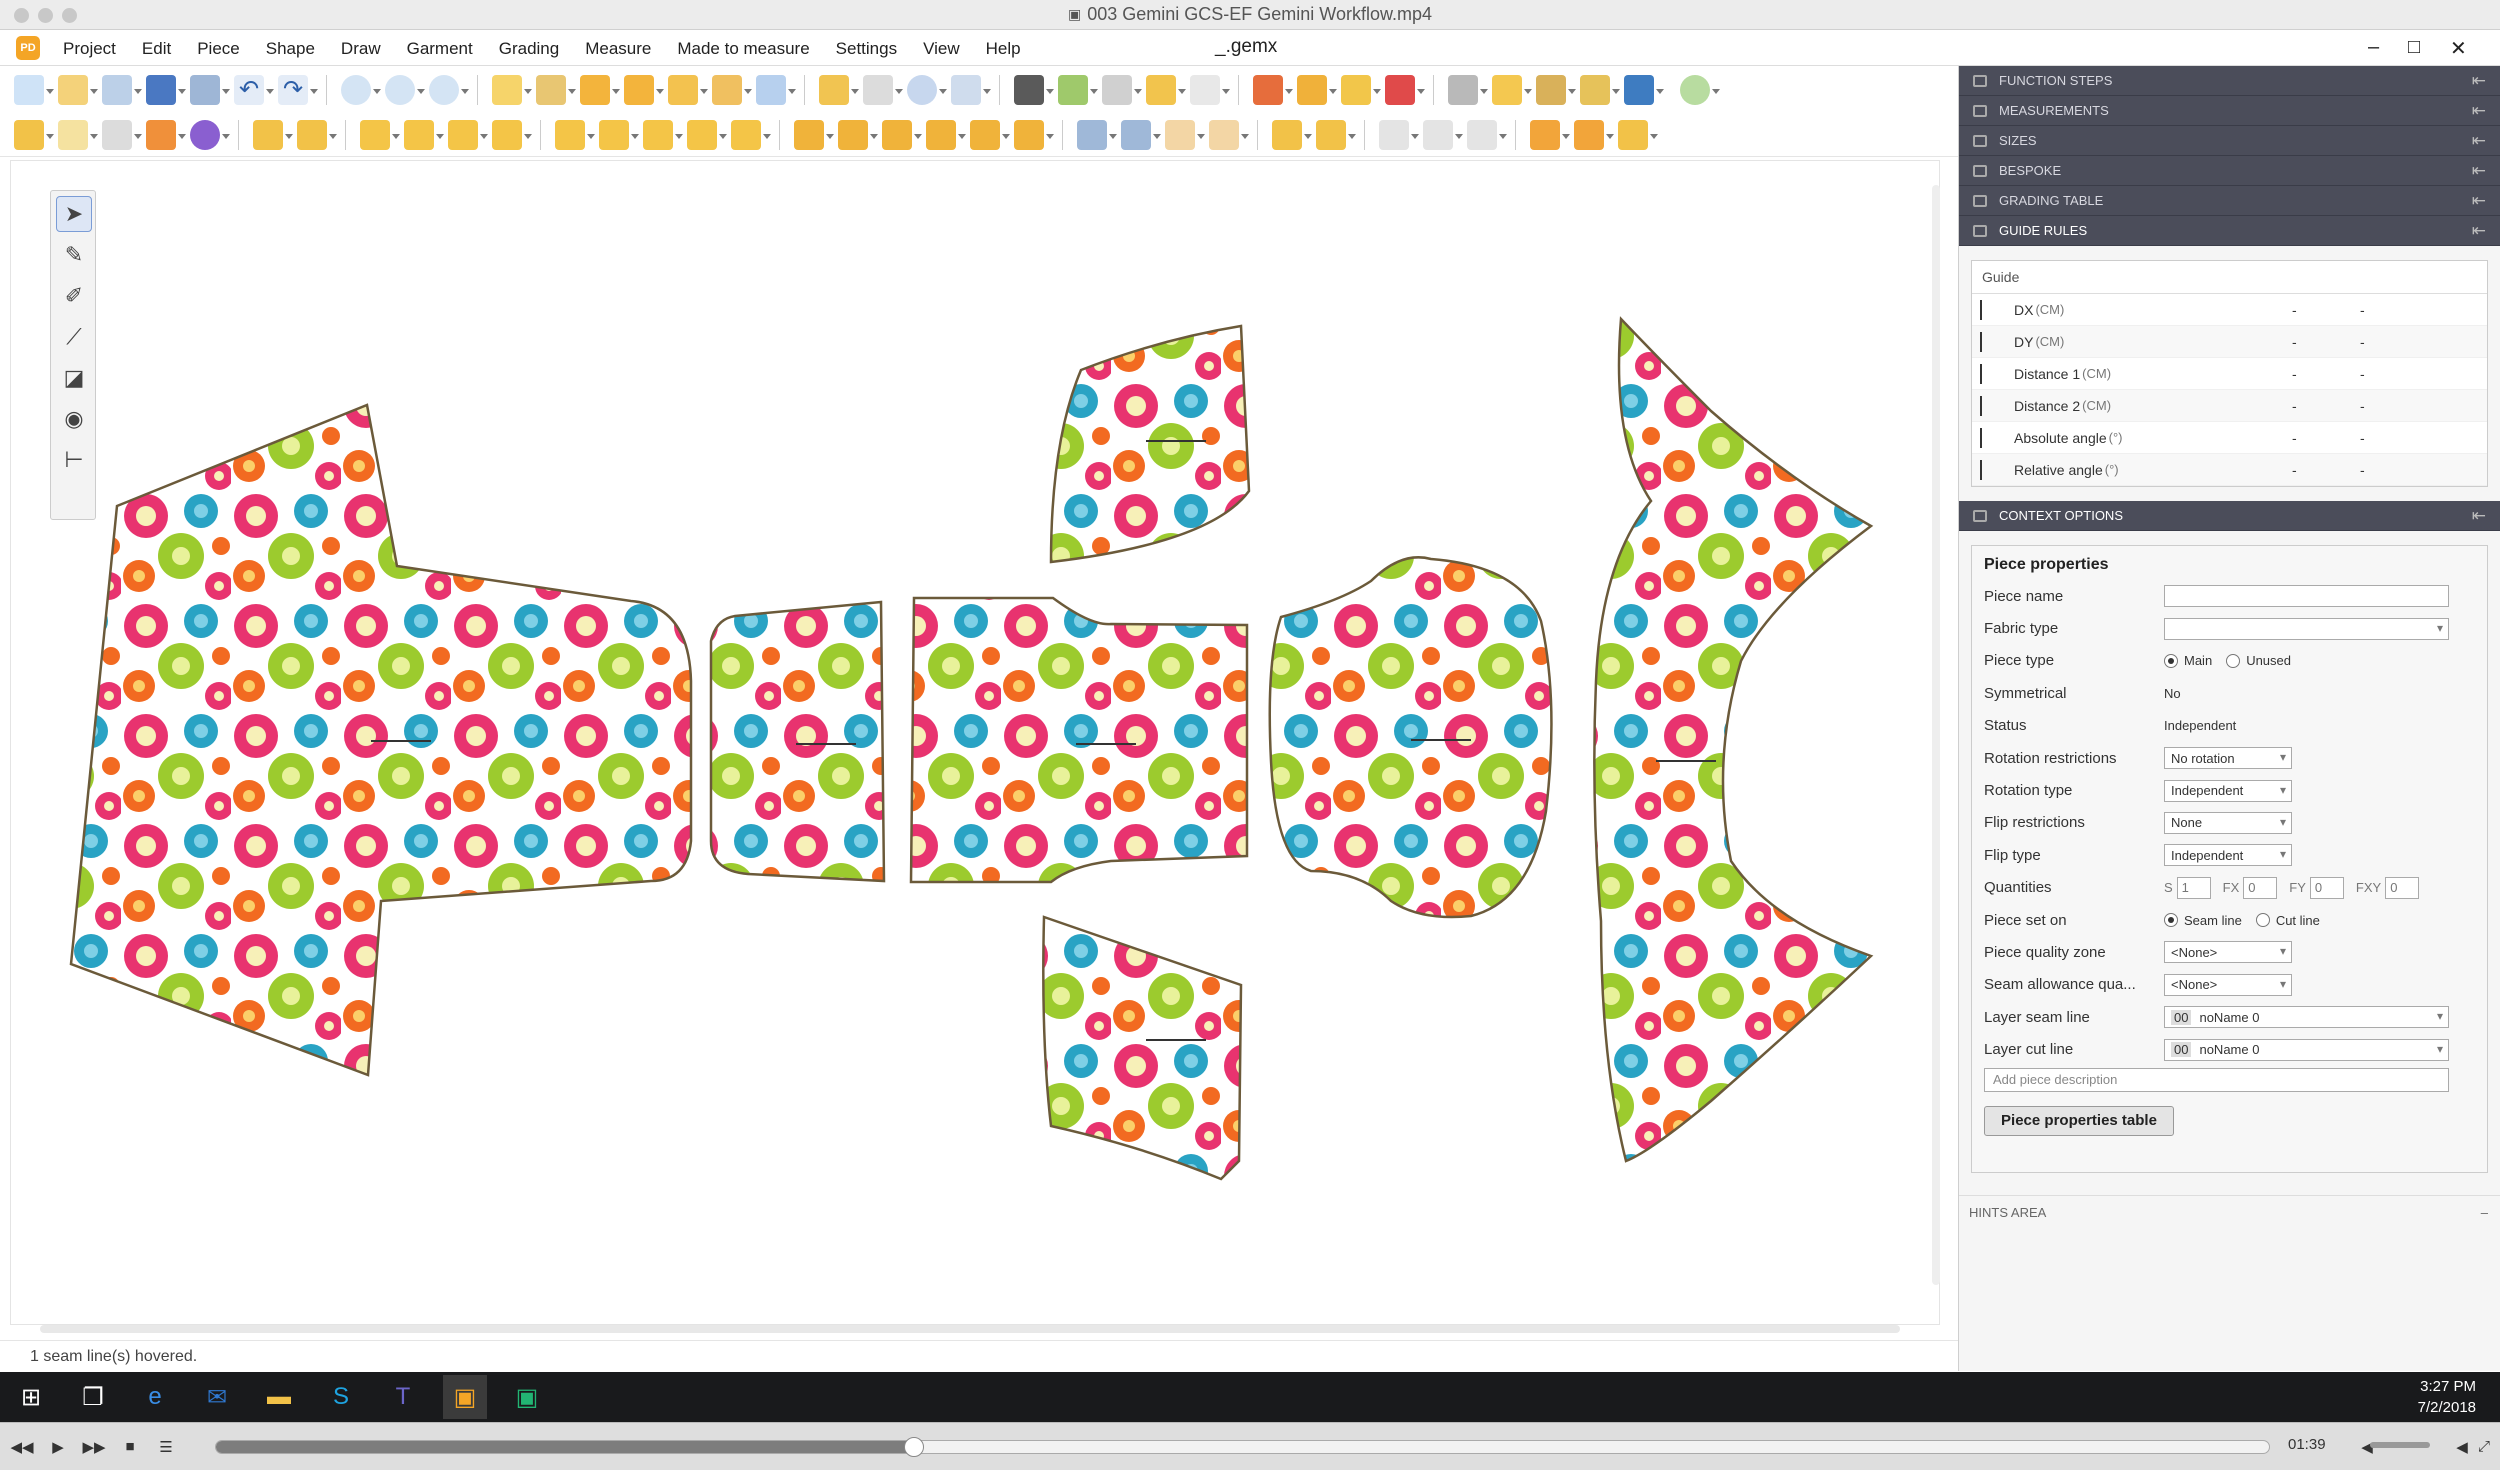 This screenshot has height=1470, width=2500. I want to click on fullscreen-icon: ⤢, so click(2484, 1447).